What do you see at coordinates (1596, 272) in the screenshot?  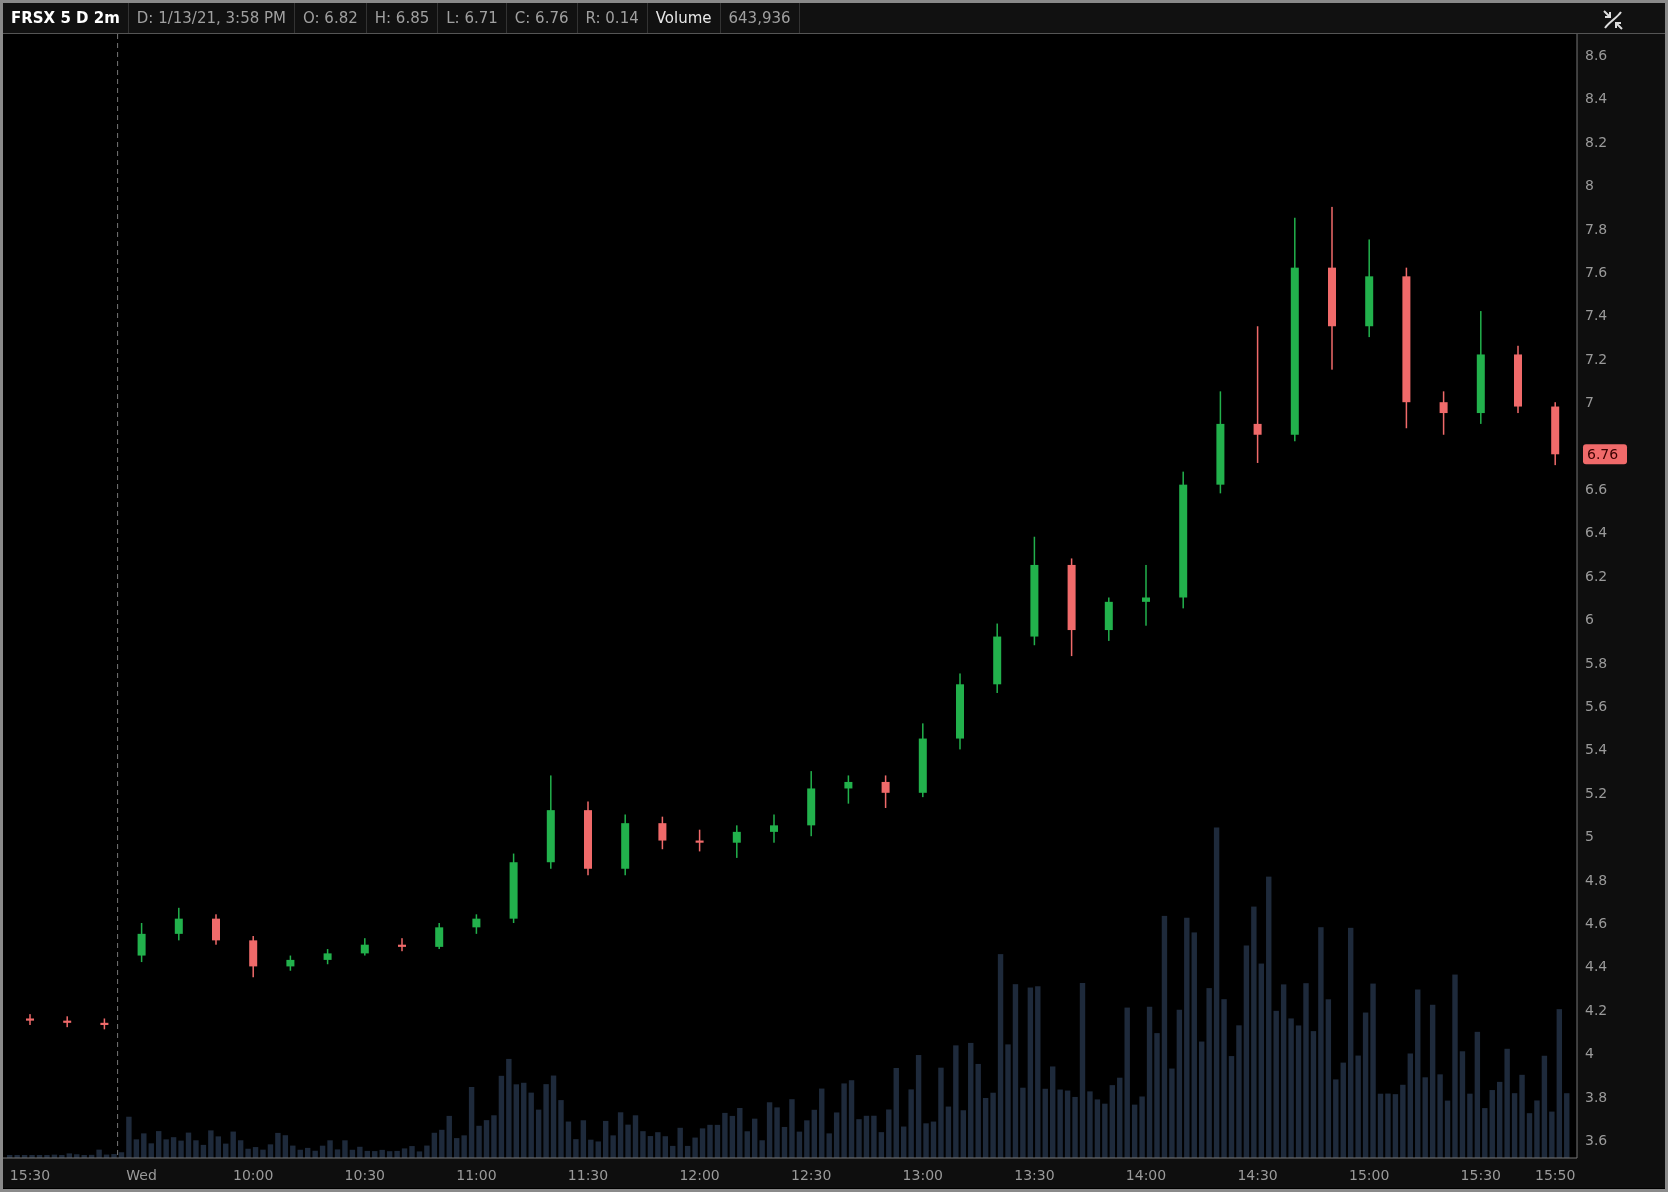 I see `price-axis-label: 7.6` at bounding box center [1596, 272].